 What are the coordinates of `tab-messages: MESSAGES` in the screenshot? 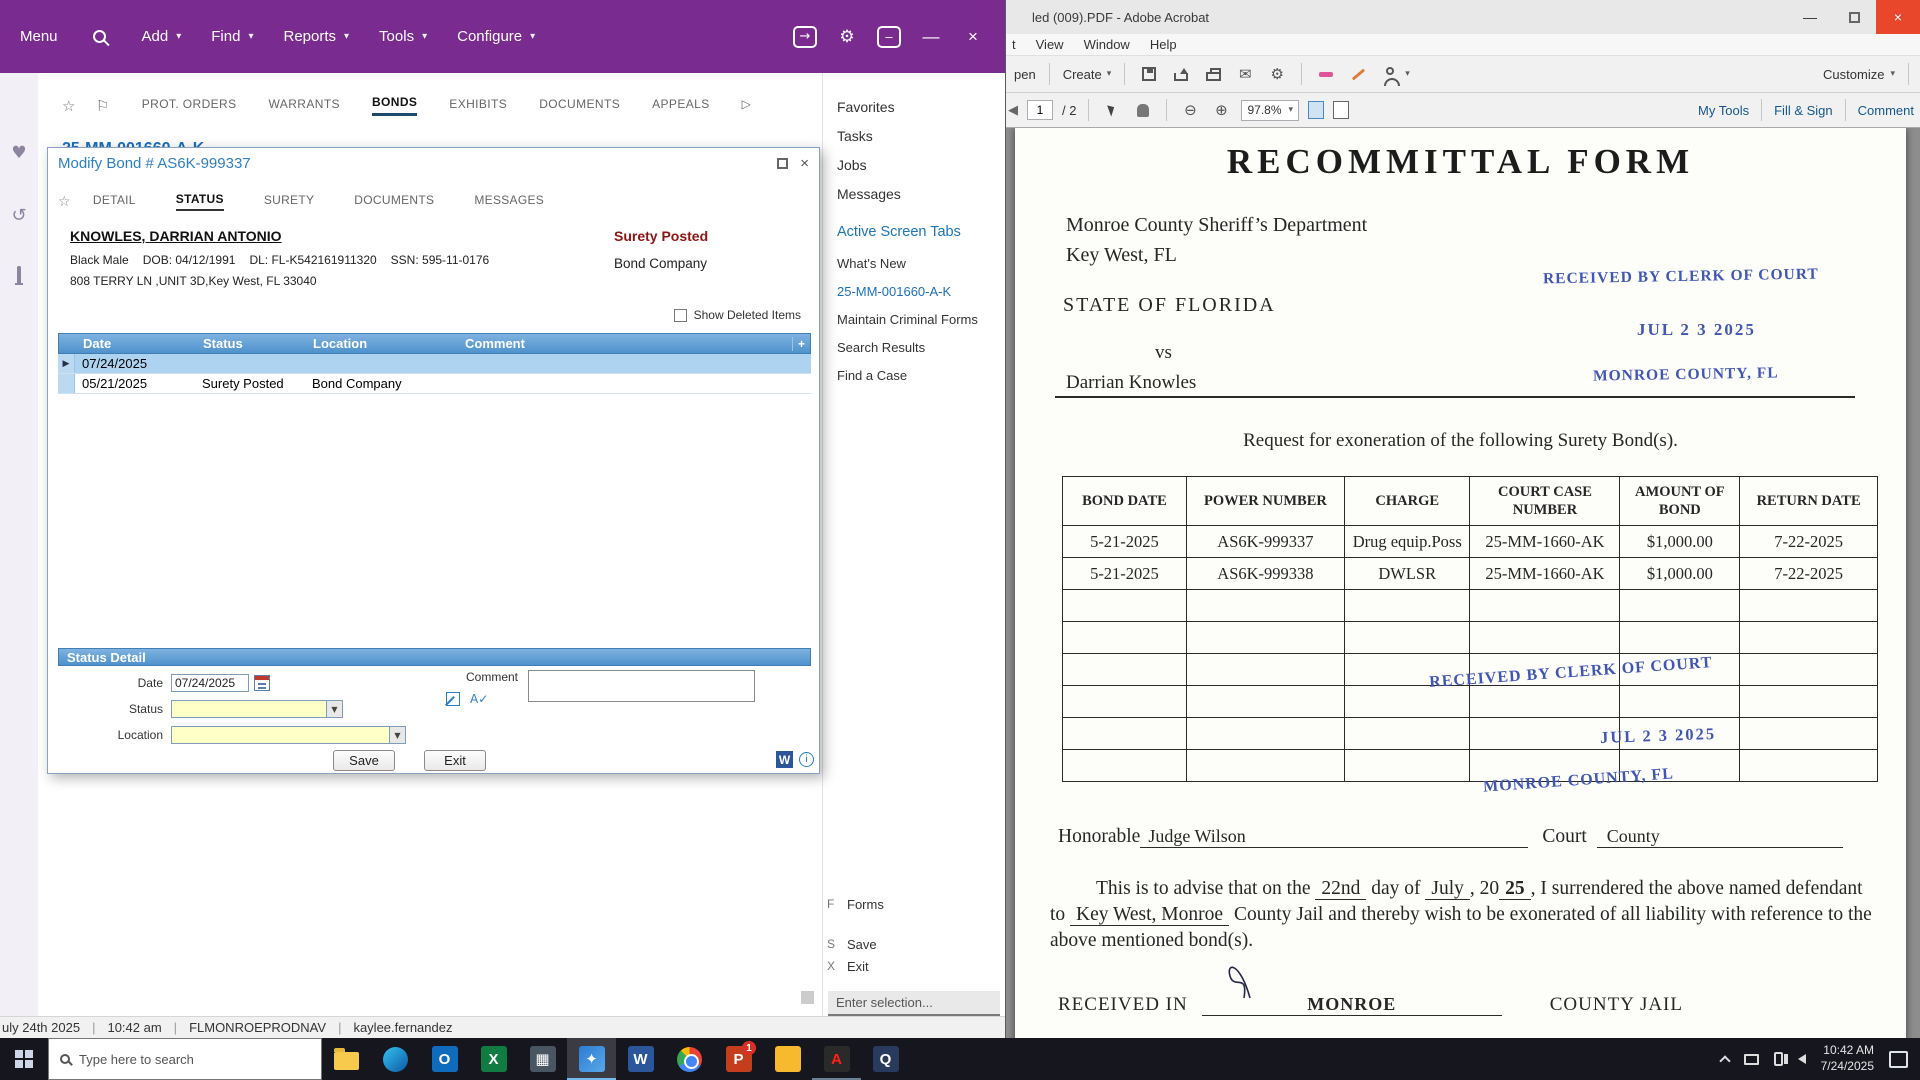 It's located at (509, 201).